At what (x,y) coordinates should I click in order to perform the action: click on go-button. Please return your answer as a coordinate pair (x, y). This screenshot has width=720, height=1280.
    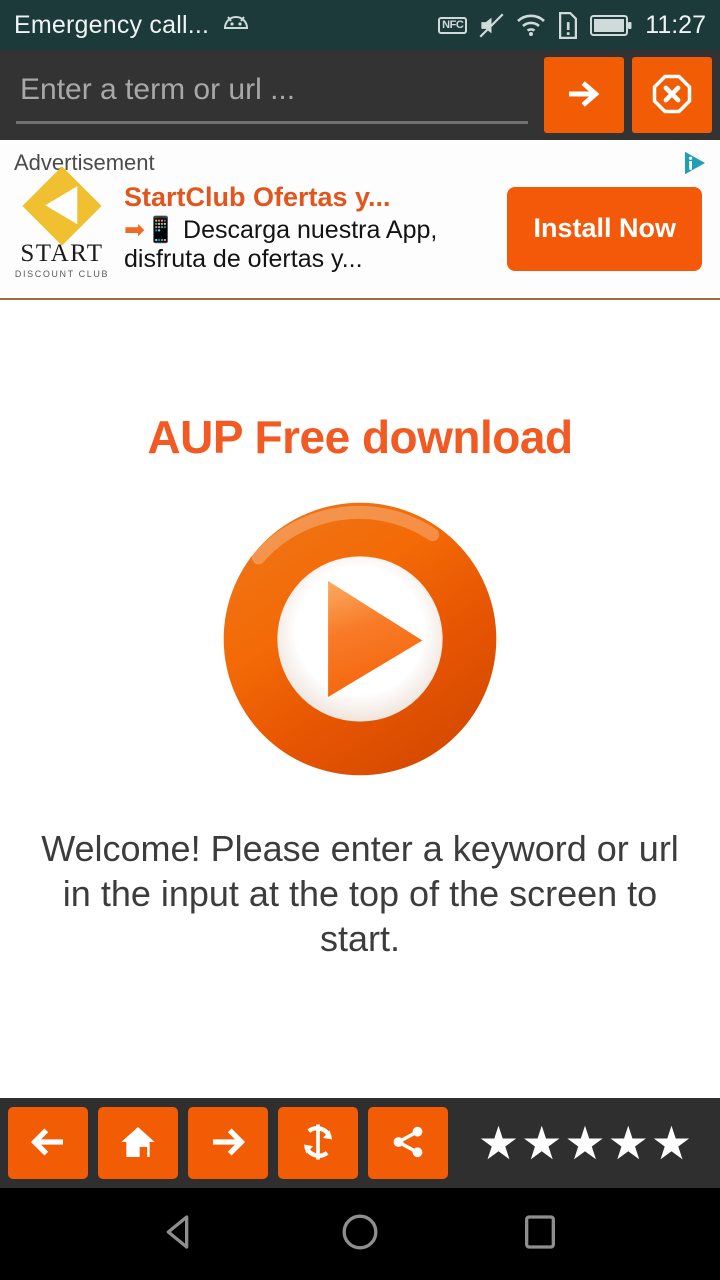
    Looking at the image, I should click on (584, 95).